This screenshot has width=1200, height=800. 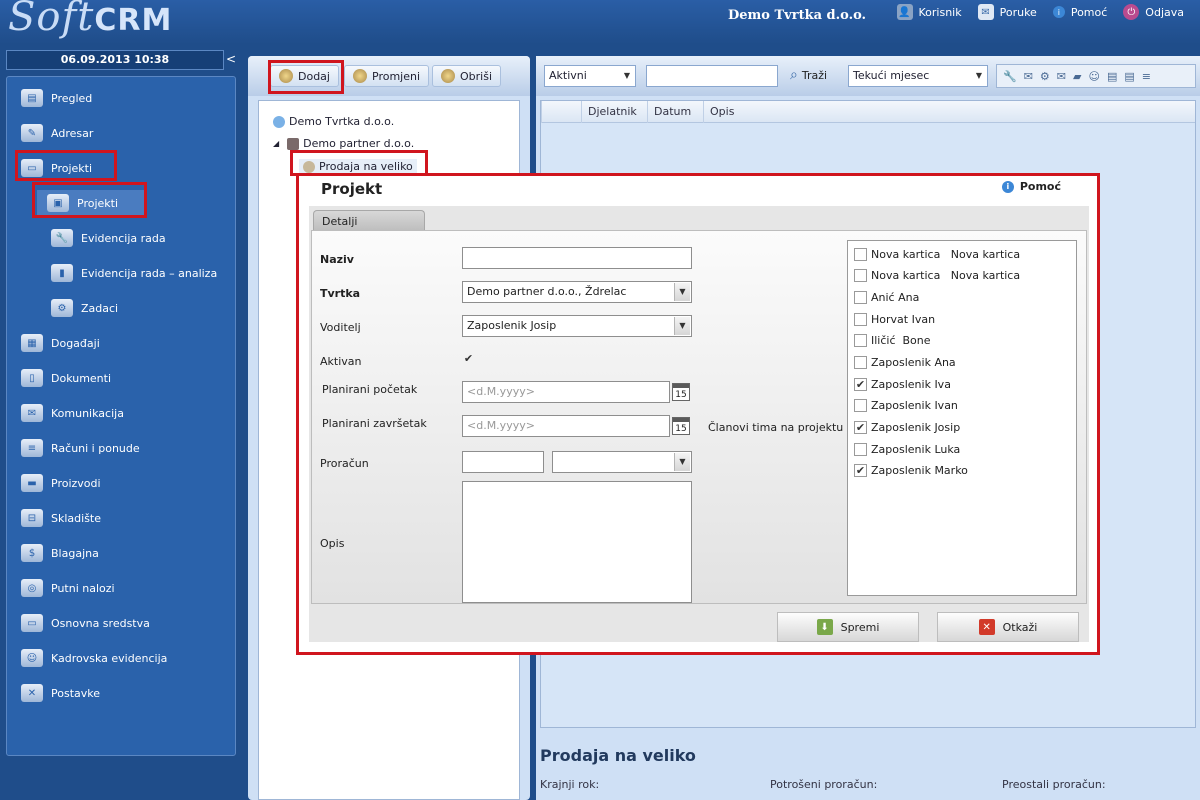 I want to click on mail-icon: ✉, so click(x=1028, y=76).